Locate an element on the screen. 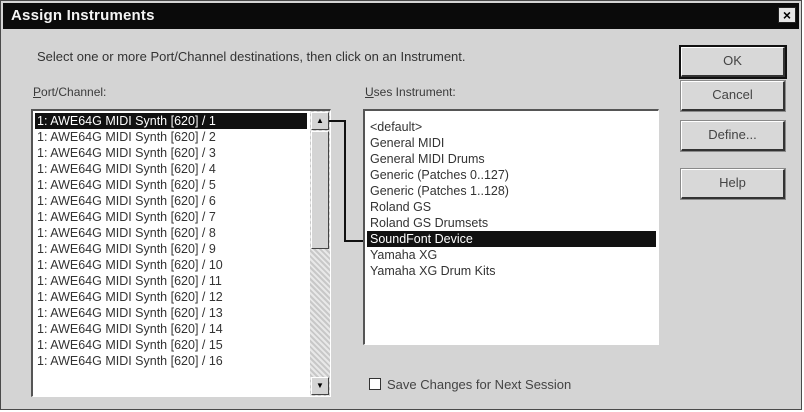 The width and height of the screenshot is (804, 412). scroll-up-arrow-icon: ▲ is located at coordinates (320, 121).